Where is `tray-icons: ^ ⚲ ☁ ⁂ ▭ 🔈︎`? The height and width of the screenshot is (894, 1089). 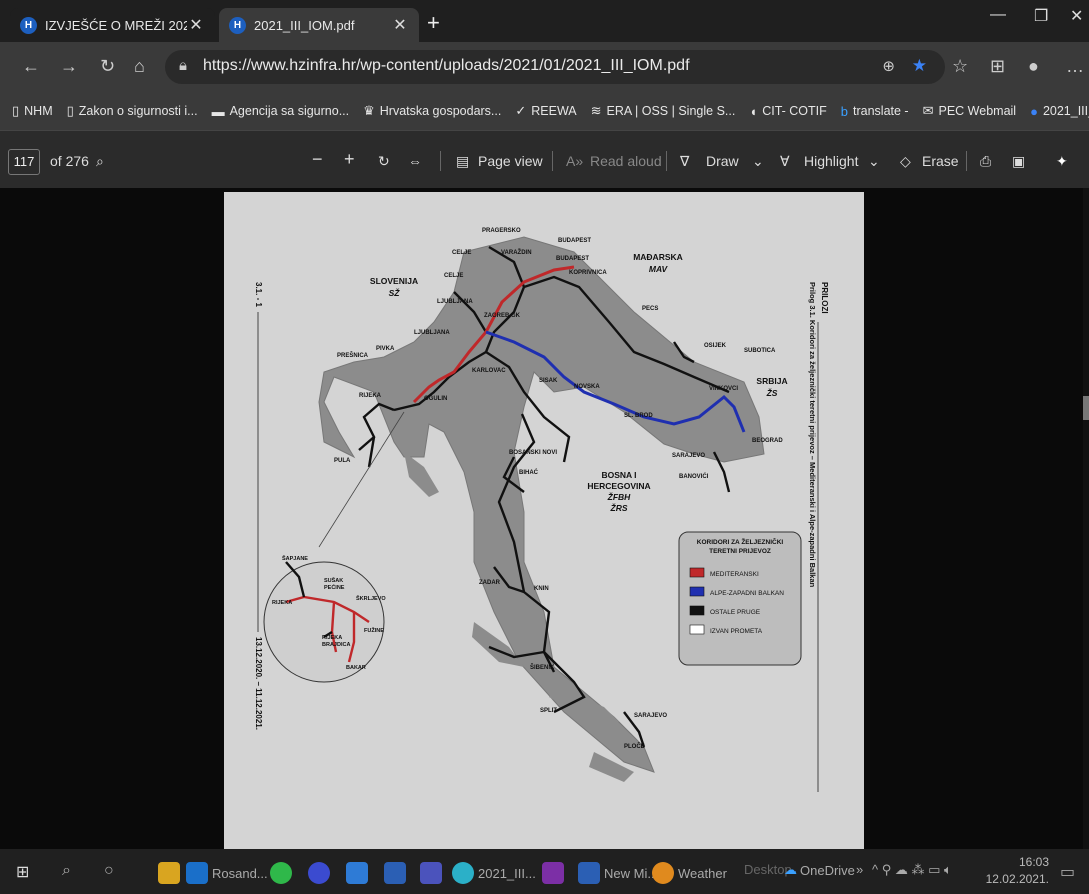
tray-icons: ^ ⚲ ☁ ⁂ ▭ 🔈︎ is located at coordinates (912, 870).